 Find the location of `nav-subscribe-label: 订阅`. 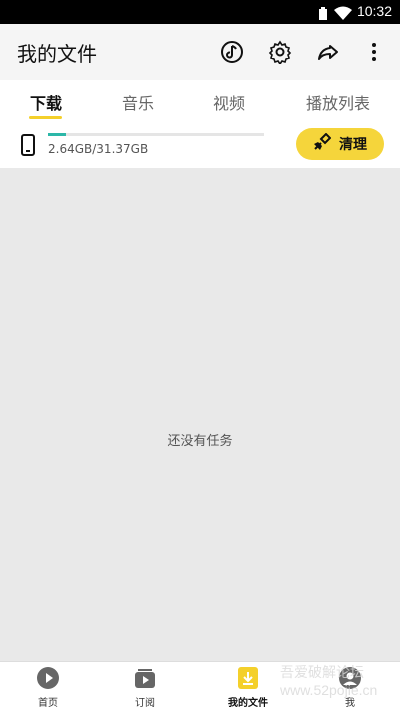

nav-subscribe-label: 订阅 is located at coordinates (145, 703).